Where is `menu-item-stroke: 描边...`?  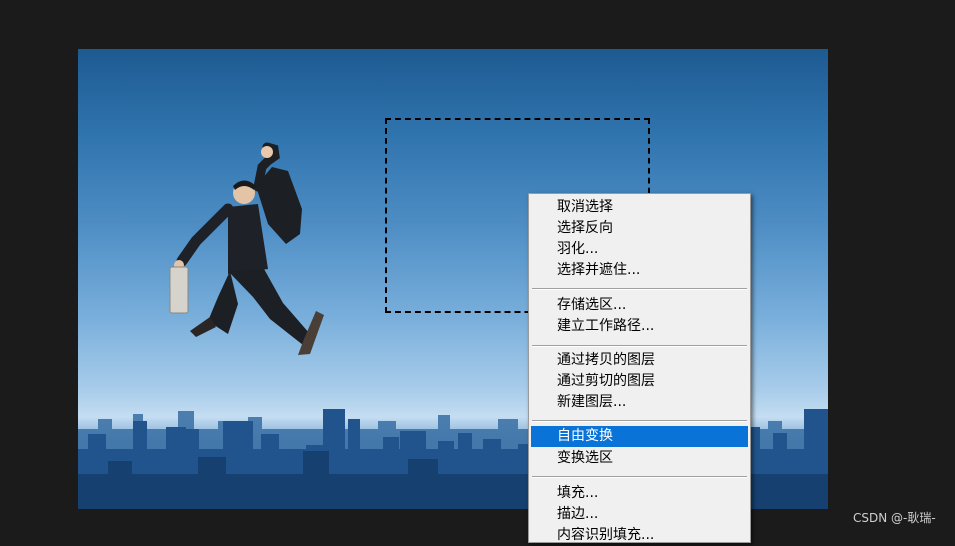
menu-item-stroke: 描边... is located at coordinates (639, 514).